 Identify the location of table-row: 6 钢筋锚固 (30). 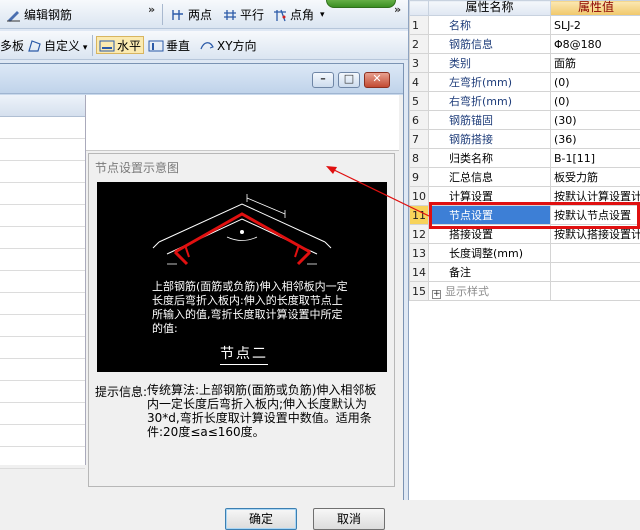
(525, 120).